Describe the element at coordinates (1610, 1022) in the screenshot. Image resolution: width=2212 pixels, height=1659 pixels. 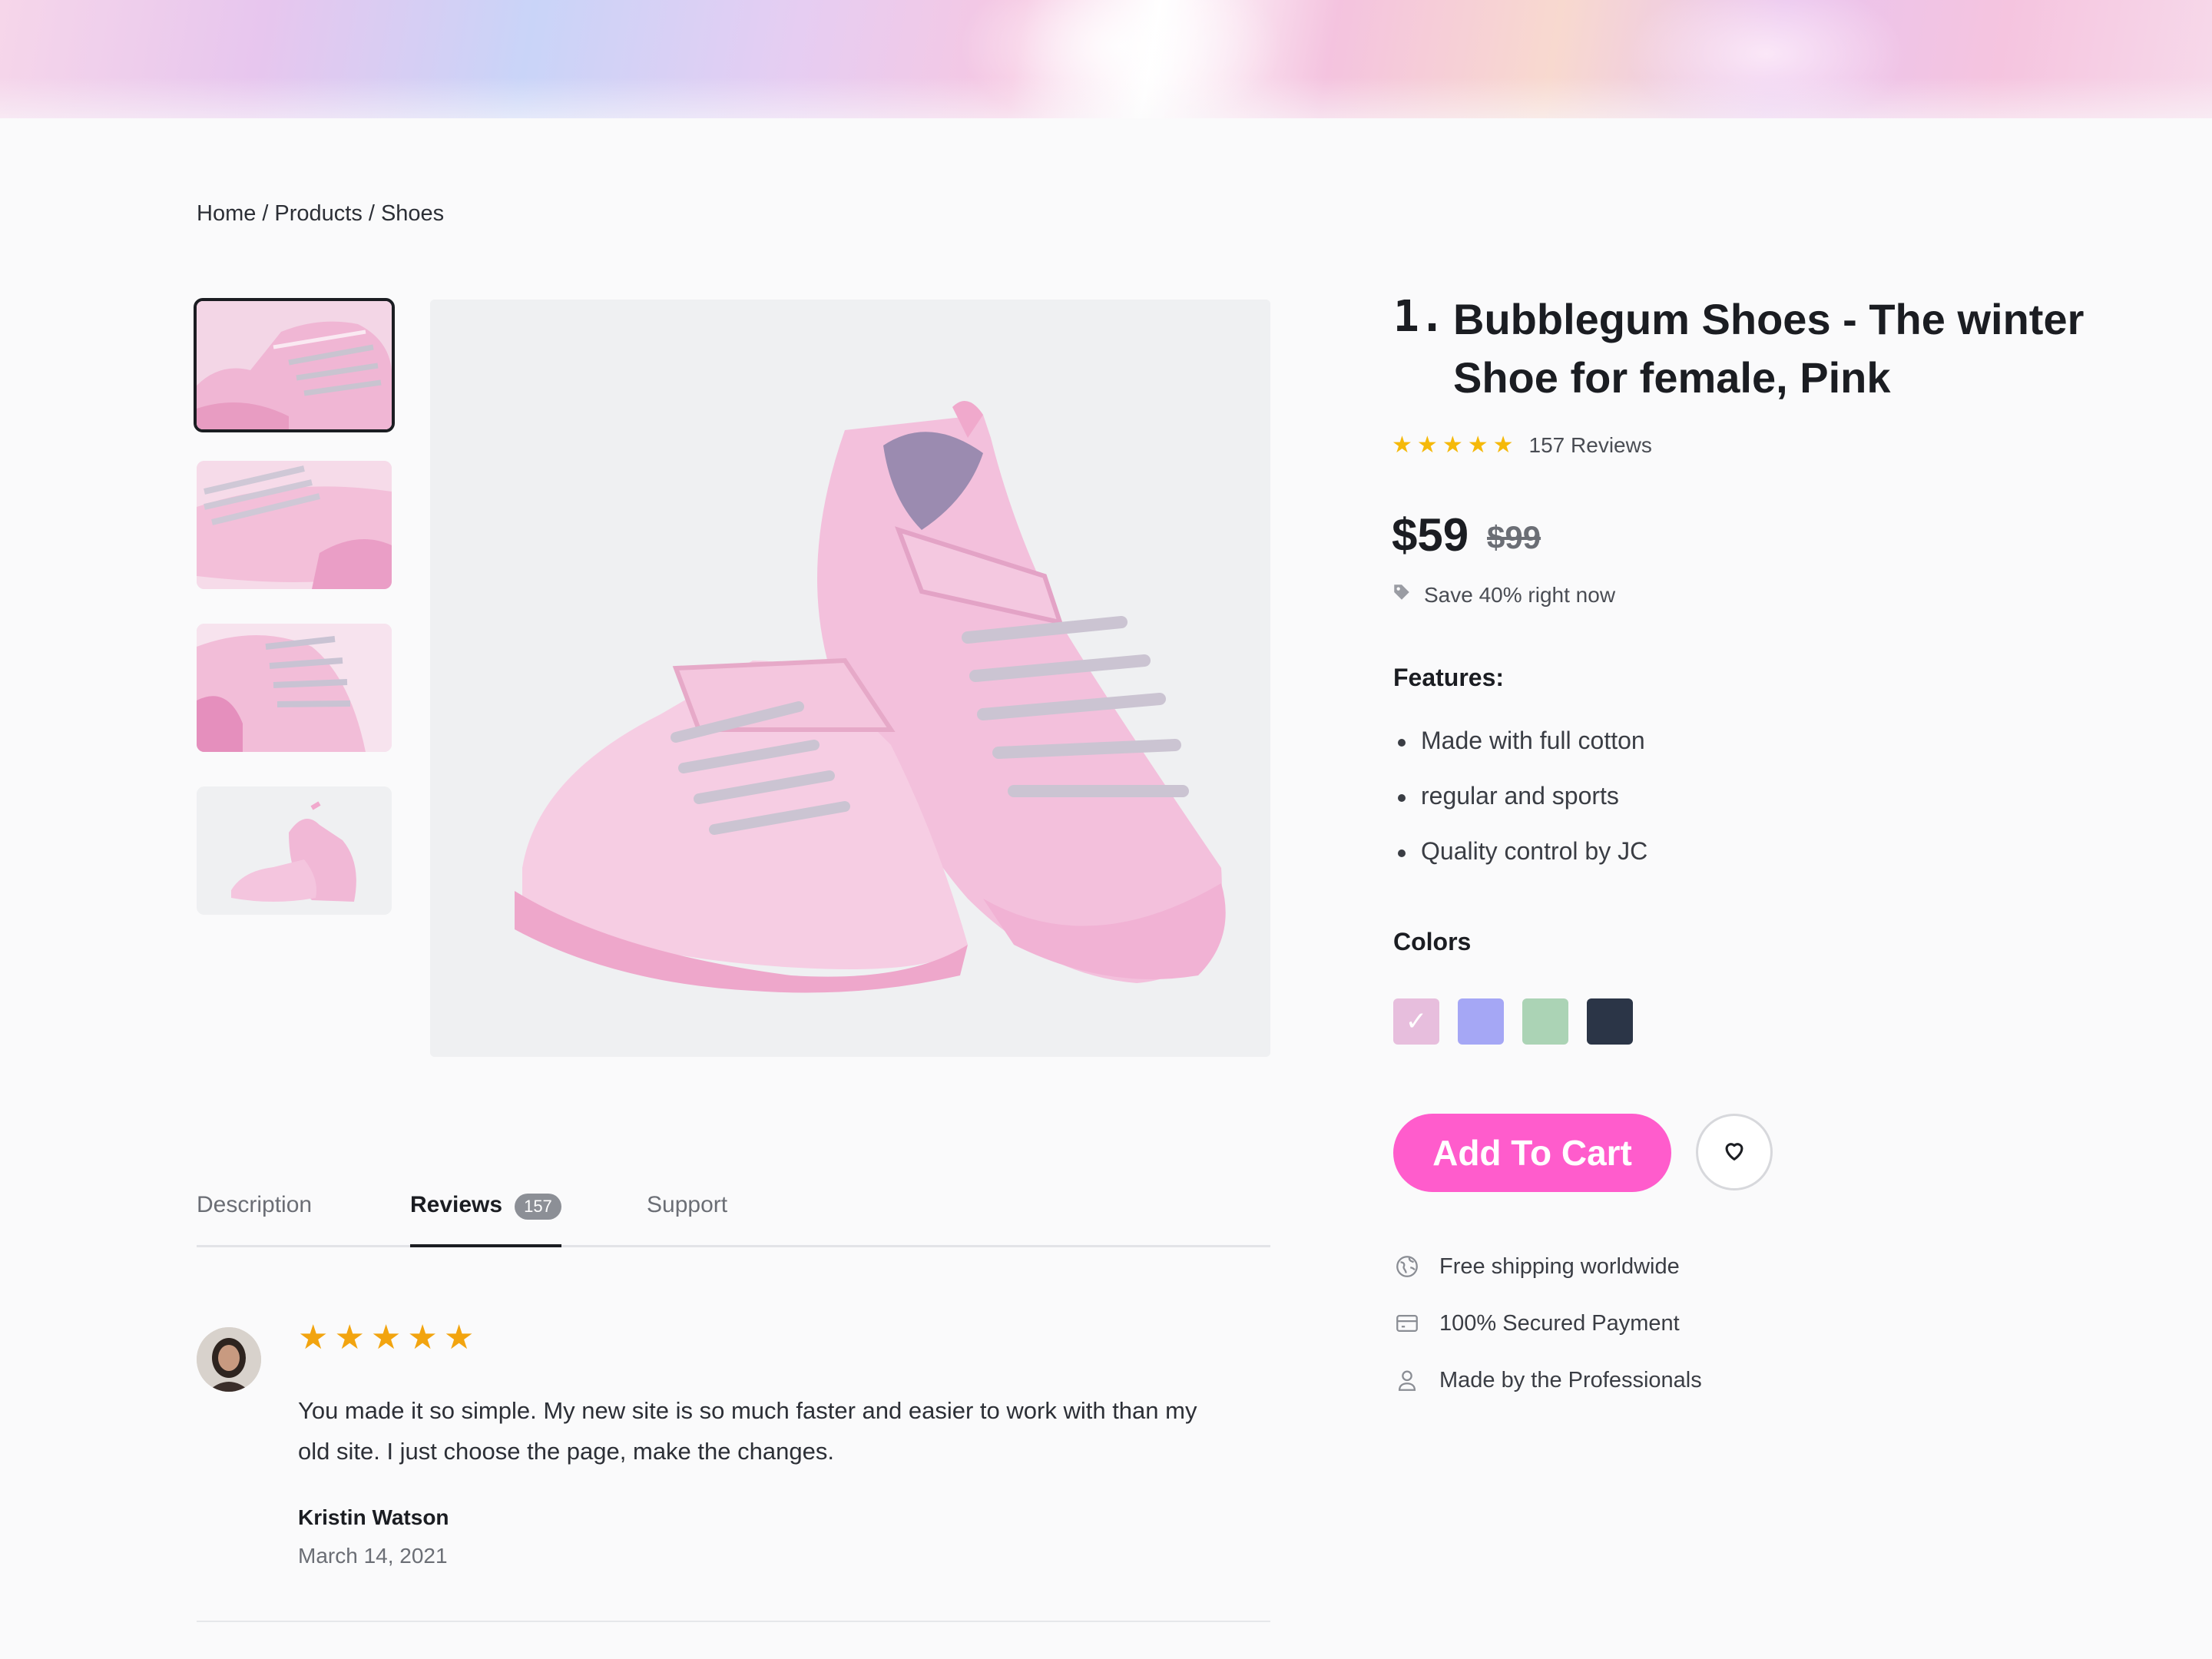
I see `color-swatch-navy` at that location.